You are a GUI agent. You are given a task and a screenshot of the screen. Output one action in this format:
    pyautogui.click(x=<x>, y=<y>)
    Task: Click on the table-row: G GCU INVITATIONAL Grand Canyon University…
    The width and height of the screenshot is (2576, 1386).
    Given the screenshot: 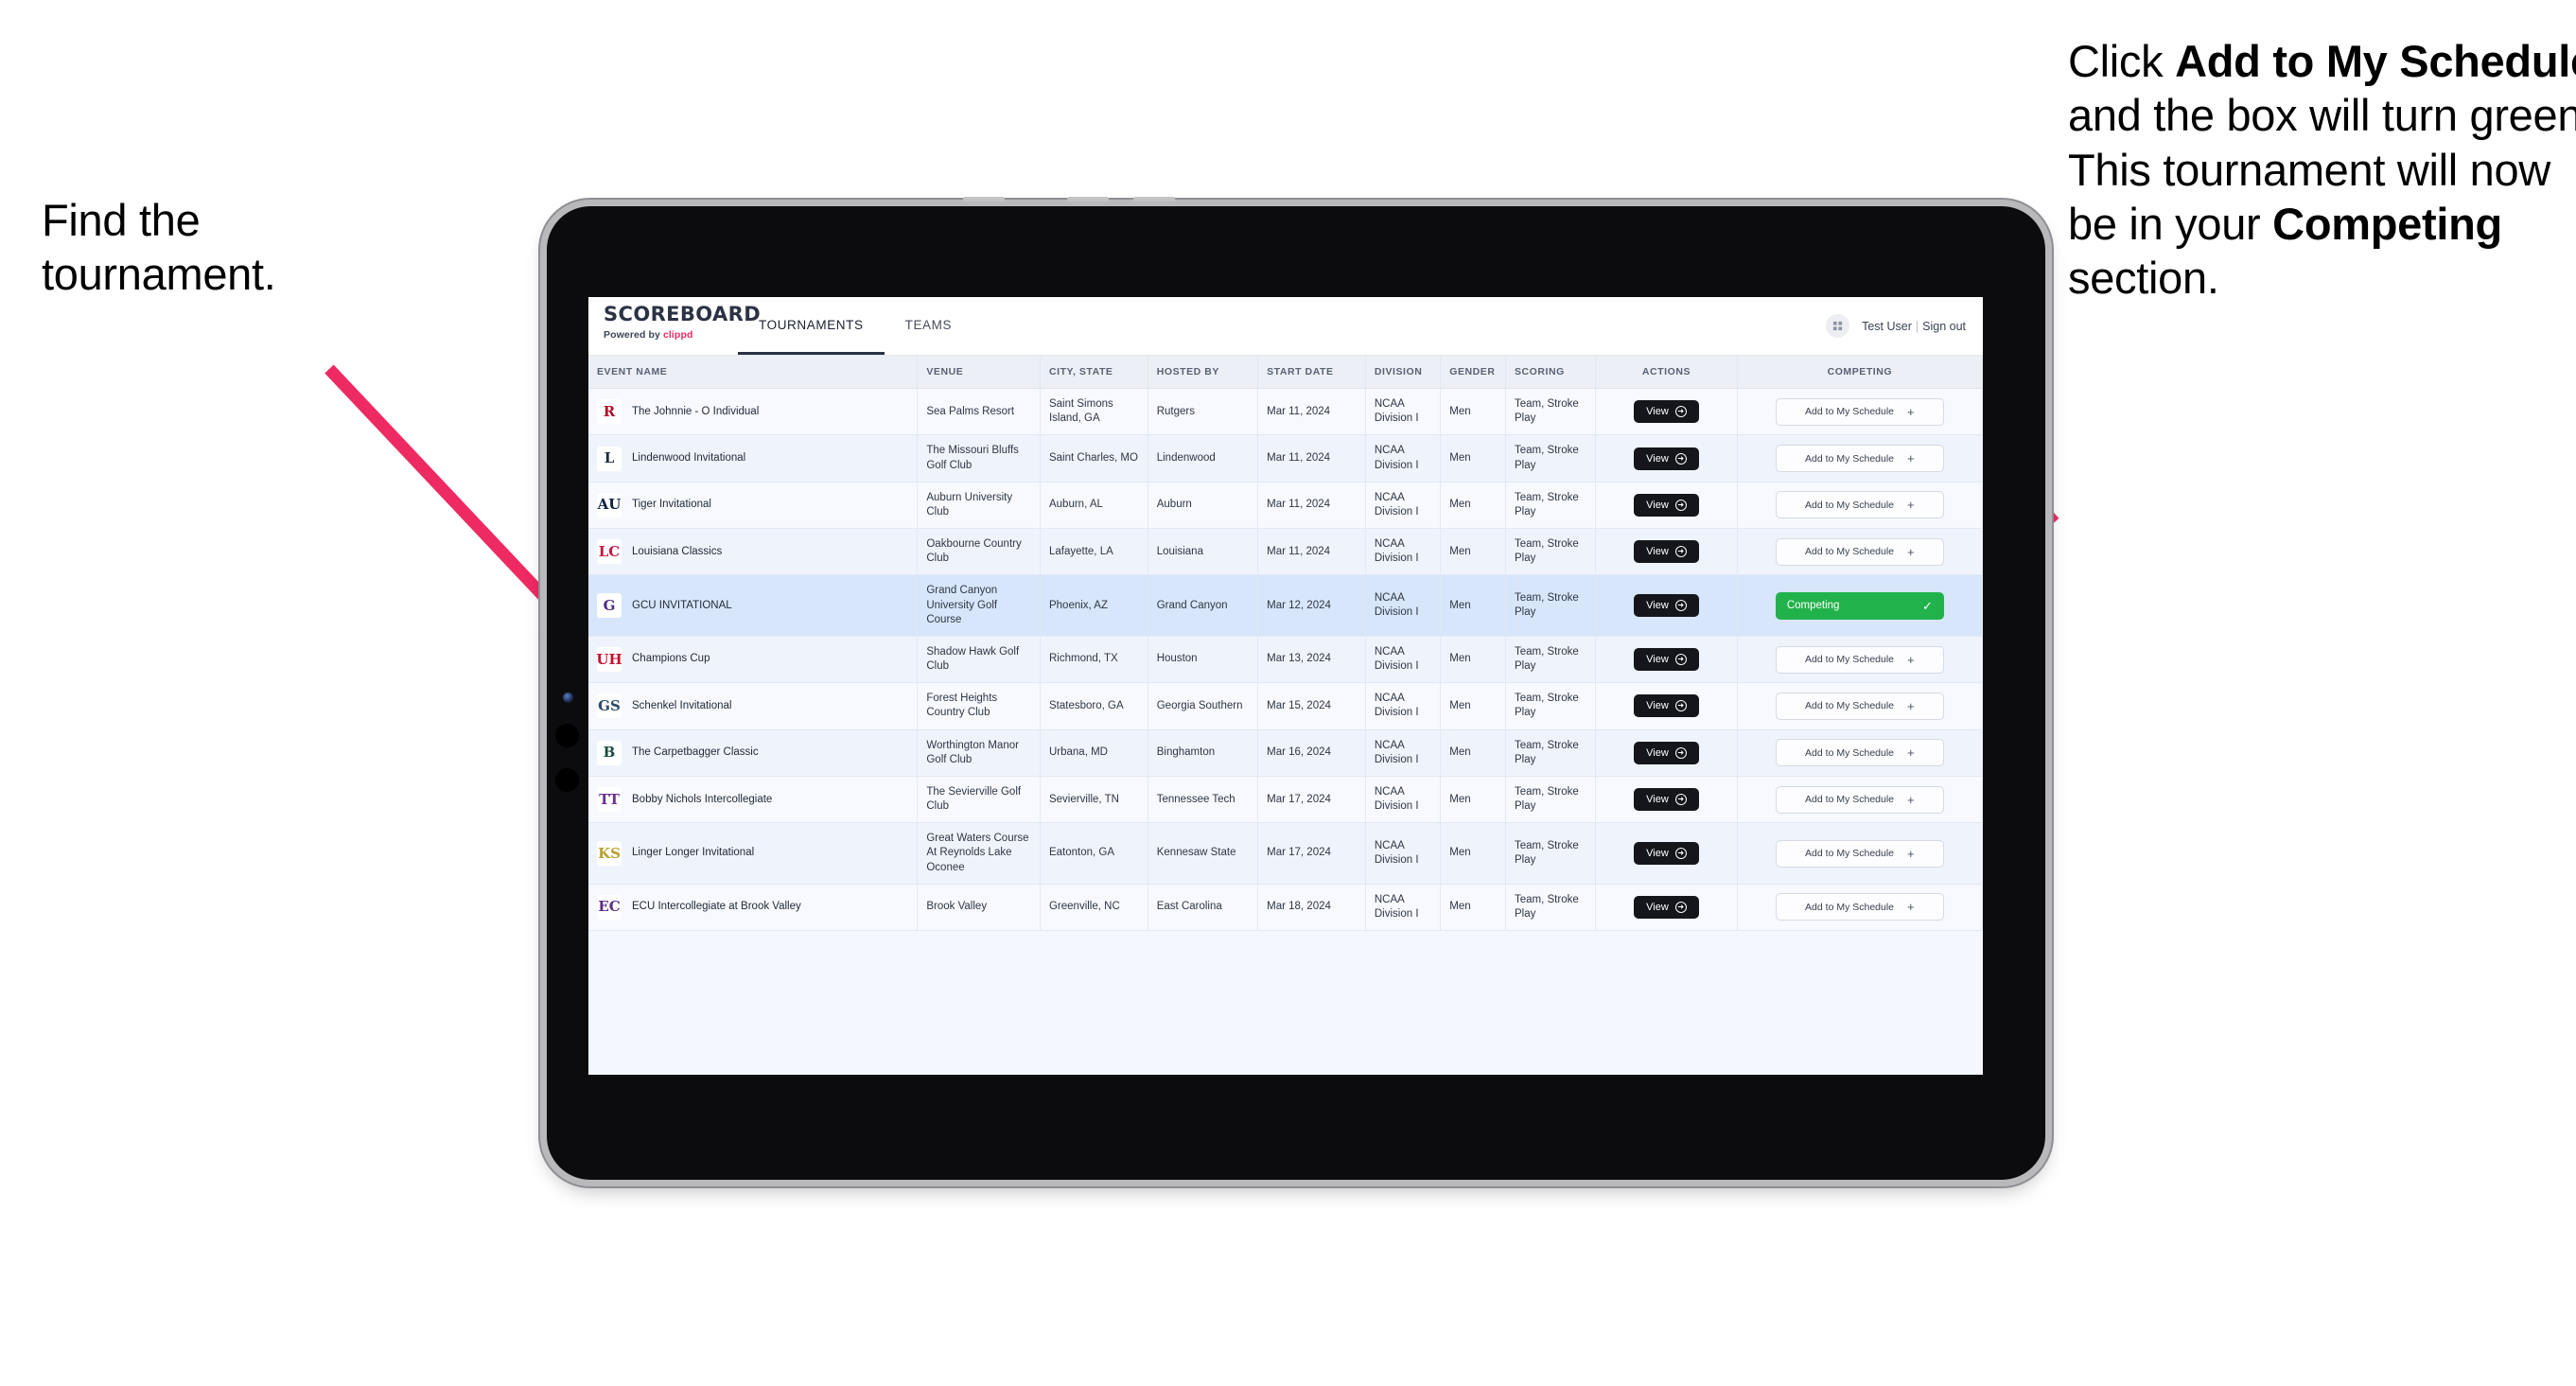 What is the action you would take?
    pyautogui.click(x=1285, y=605)
    